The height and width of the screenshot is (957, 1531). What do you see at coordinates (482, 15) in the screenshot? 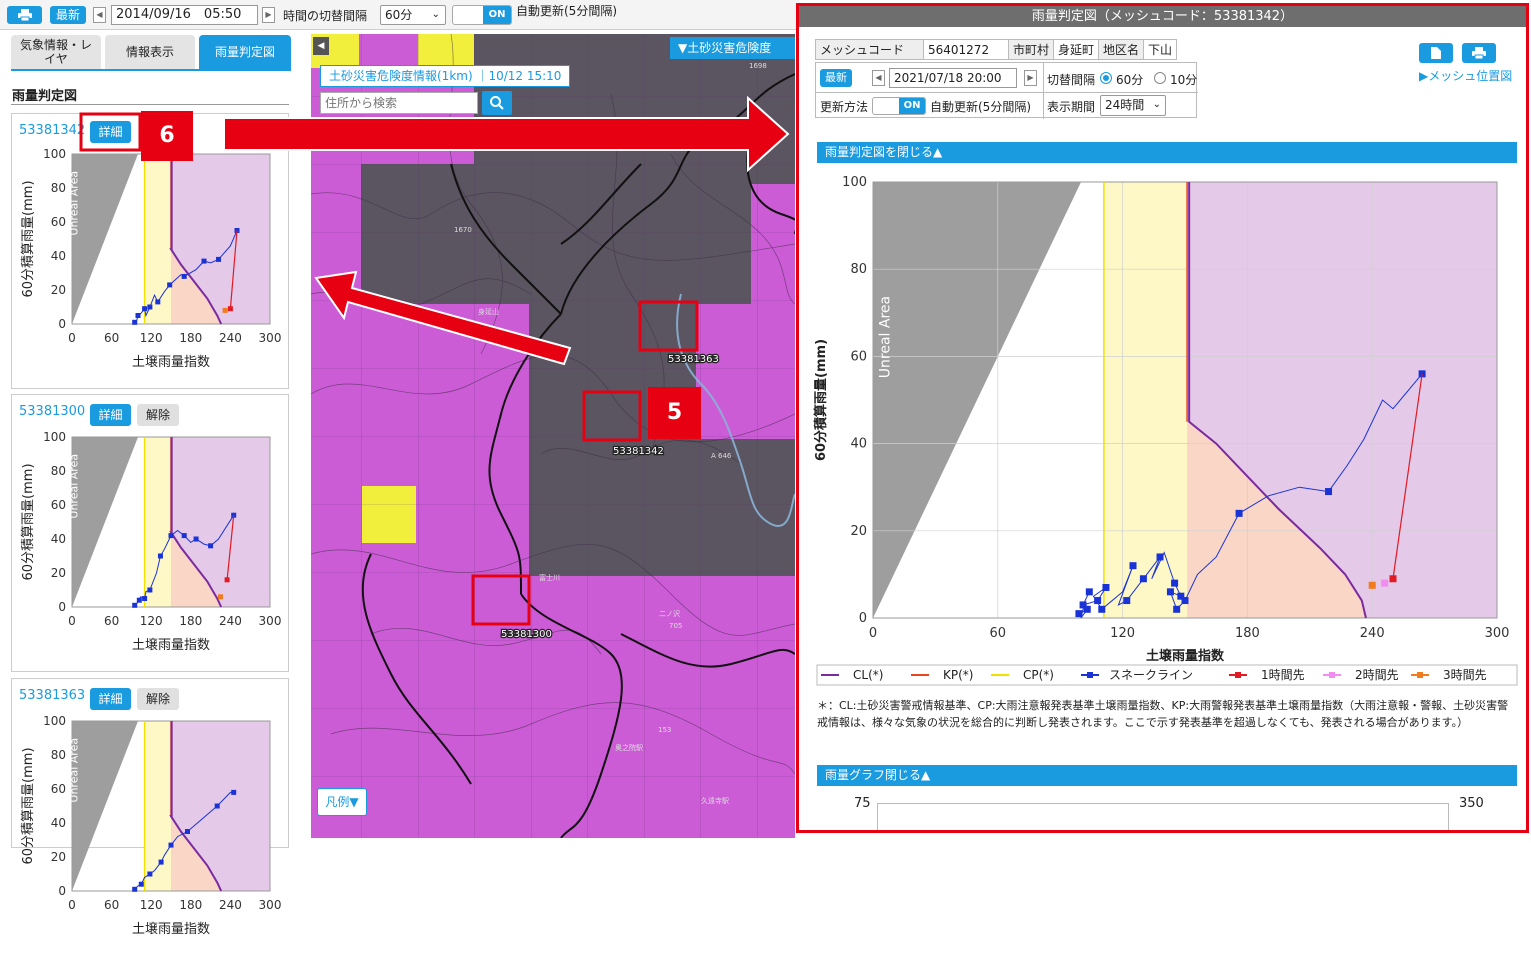
I see `auto-update-toggle: ON` at bounding box center [482, 15].